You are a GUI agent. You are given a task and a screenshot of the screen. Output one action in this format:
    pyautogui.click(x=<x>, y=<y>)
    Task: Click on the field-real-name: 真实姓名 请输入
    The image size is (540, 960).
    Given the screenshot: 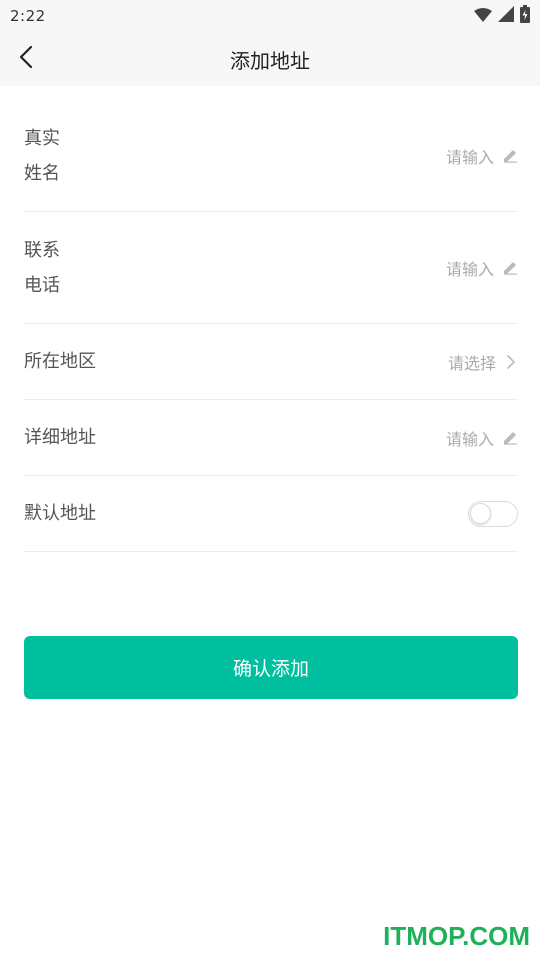 What is the action you would take?
    pyautogui.click(x=271, y=156)
    